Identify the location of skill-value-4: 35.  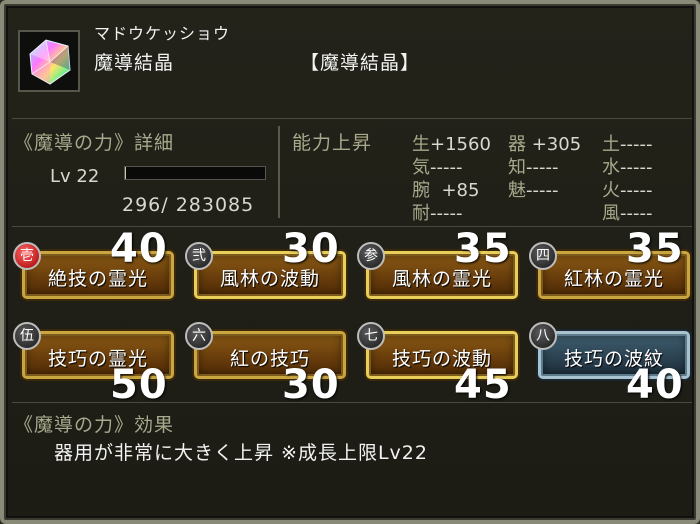
(655, 249).